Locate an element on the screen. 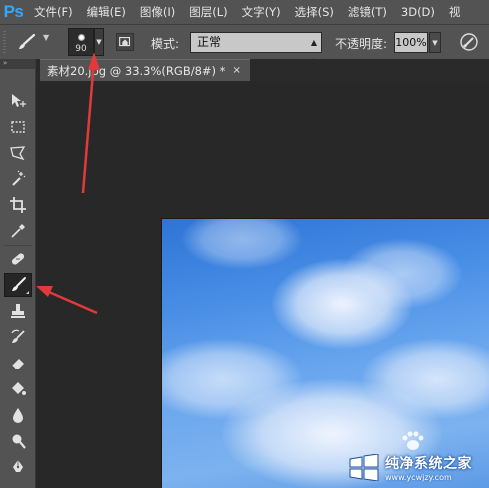 This screenshot has height=488, width=489. toolbar-collapse-icon: » is located at coordinates (17, 64).